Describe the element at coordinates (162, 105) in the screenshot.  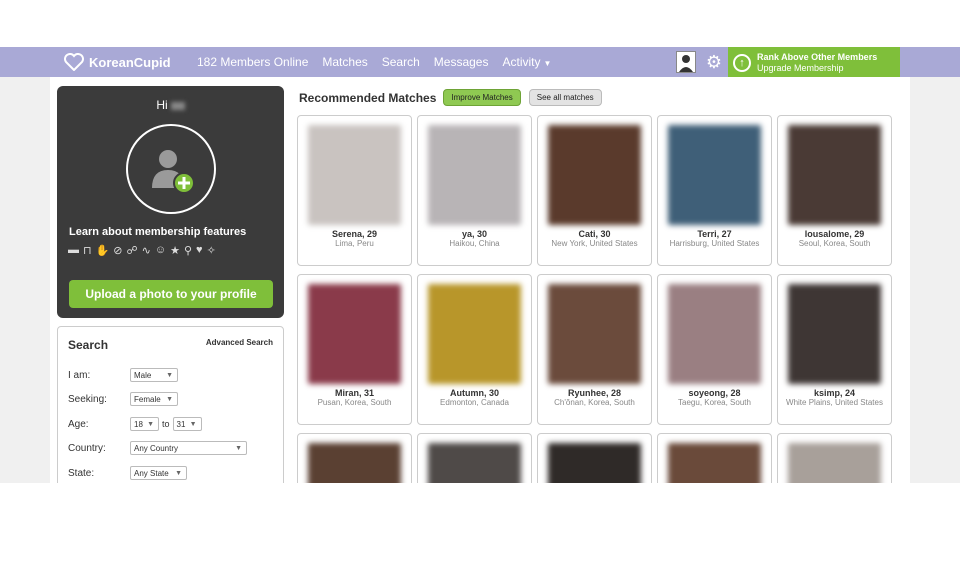
I see `greeting-text: Hi` at that location.